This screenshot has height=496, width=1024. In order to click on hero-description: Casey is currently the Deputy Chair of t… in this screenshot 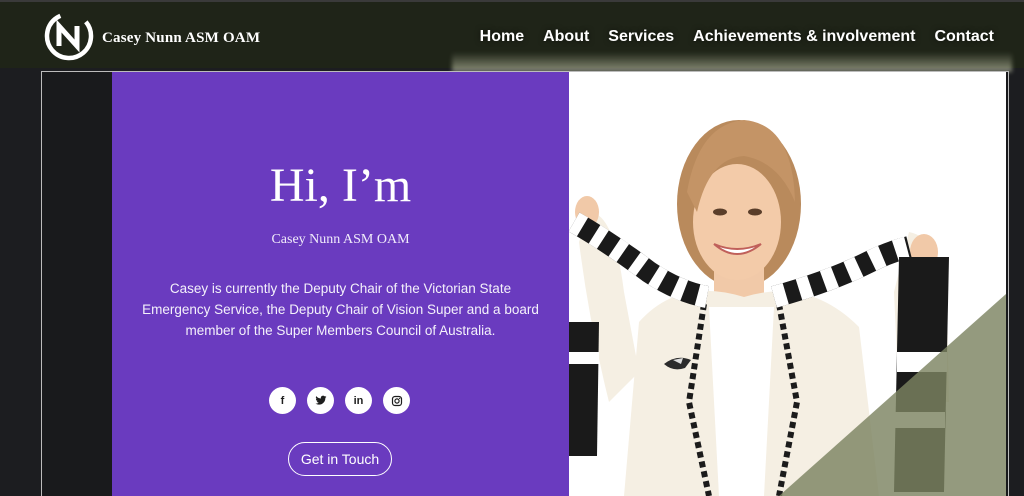, I will do `click(340, 309)`.